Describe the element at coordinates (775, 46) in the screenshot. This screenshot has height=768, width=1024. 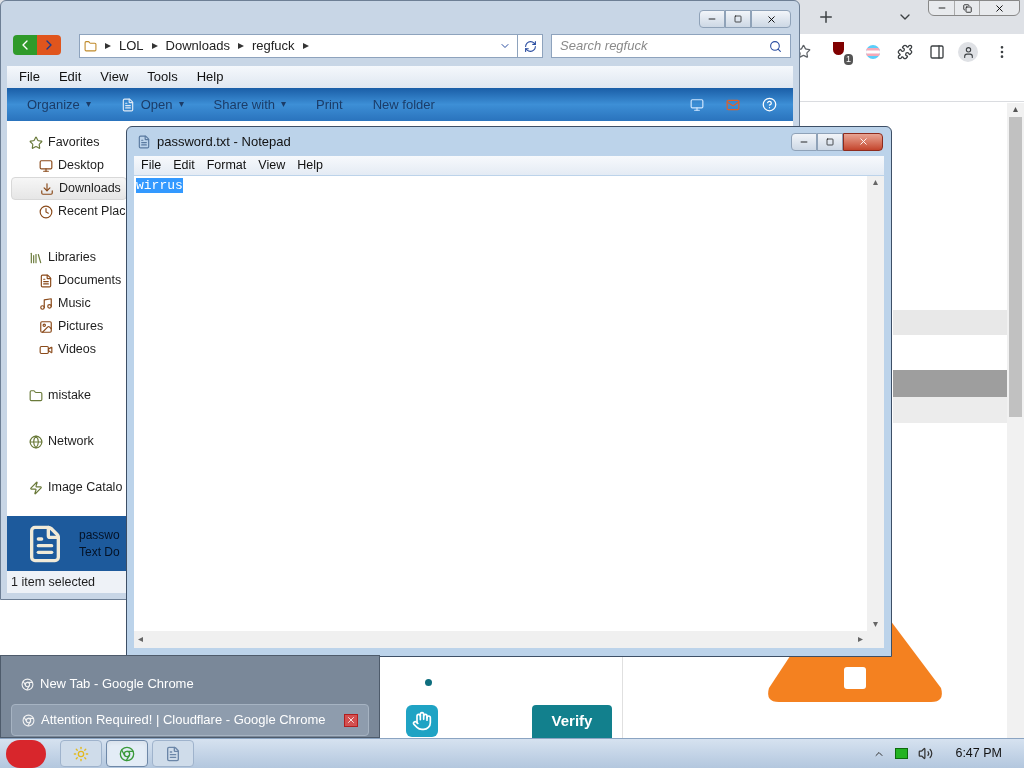
I see `search-icon` at that location.